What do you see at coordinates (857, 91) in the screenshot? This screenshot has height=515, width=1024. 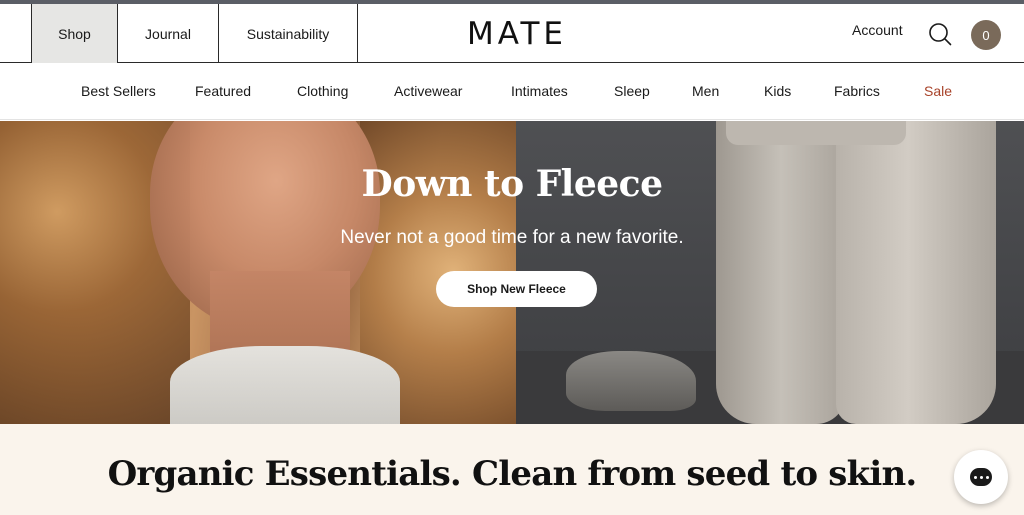 I see `nav-item-fabrics: Fabrics` at bounding box center [857, 91].